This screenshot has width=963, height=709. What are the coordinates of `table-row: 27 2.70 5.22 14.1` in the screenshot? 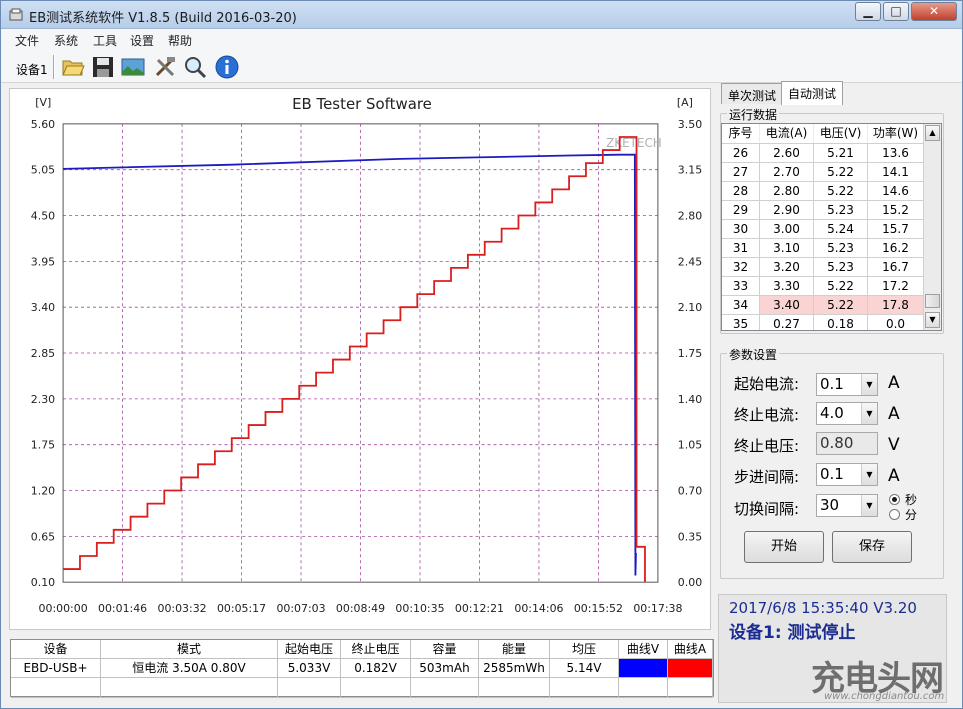 It's located at (823, 171).